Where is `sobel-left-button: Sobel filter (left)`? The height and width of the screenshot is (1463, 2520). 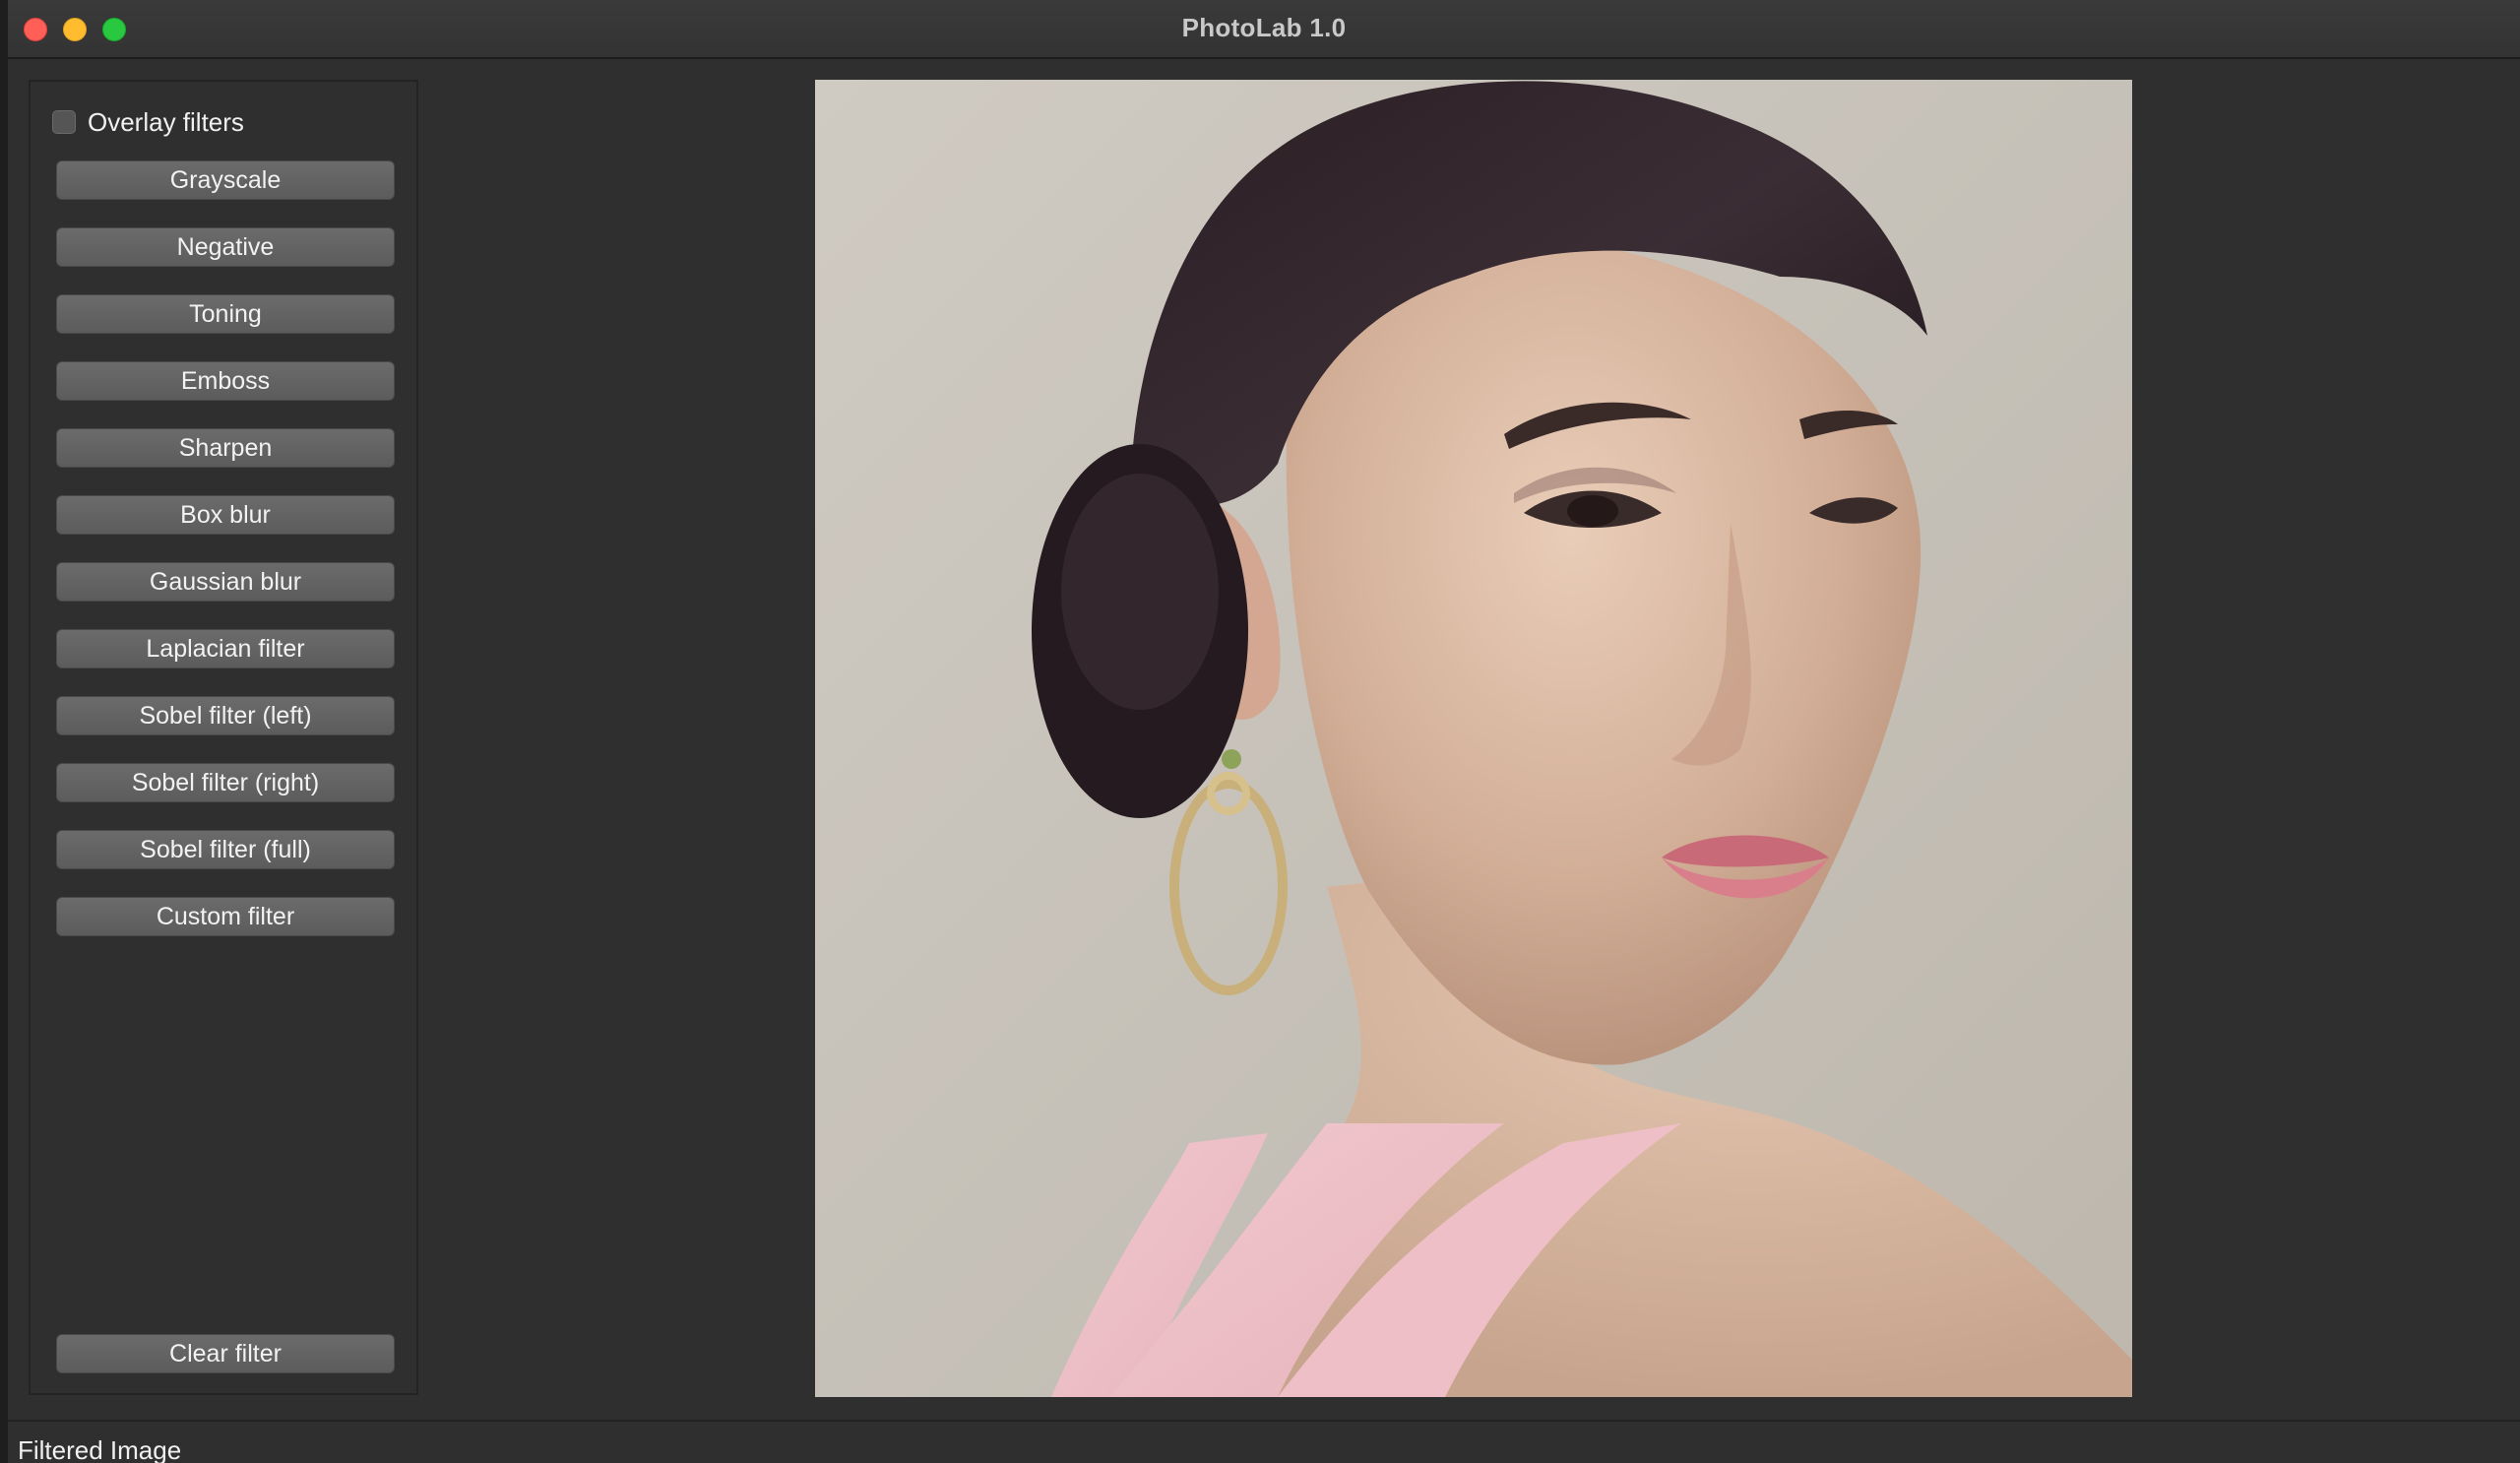 sobel-left-button: Sobel filter (left) is located at coordinates (225, 716).